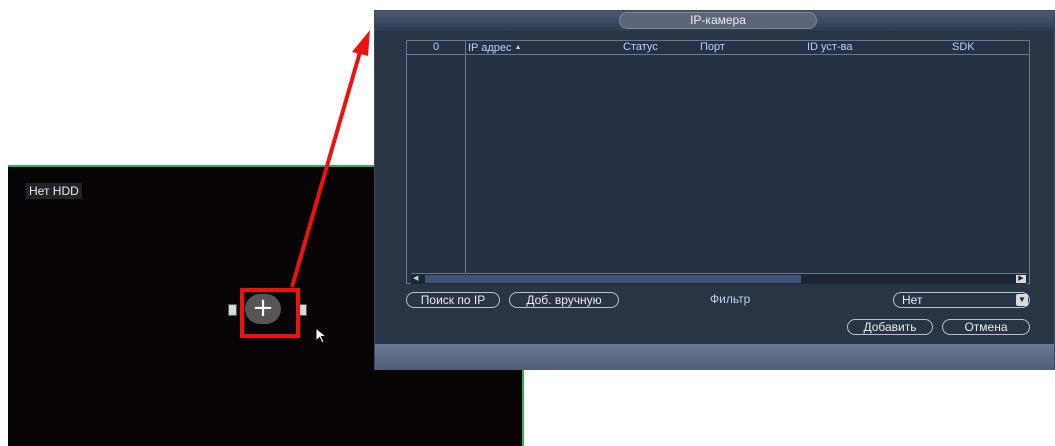  Describe the element at coordinates (465, 157) in the screenshot. I see `column-divider` at that location.